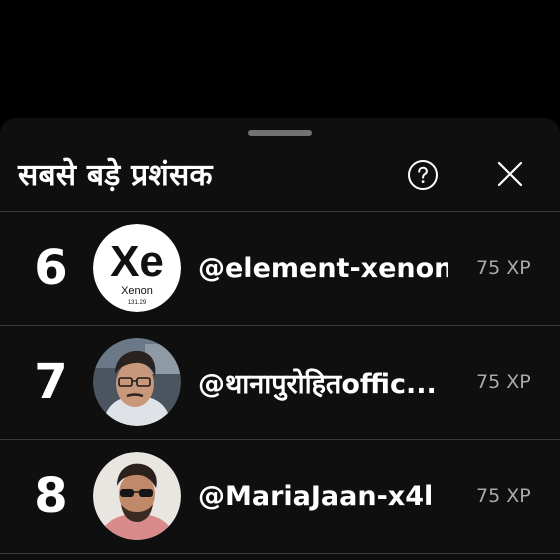 The image size is (560, 560). What do you see at coordinates (137, 261) in the screenshot?
I see `element-symbol: Xe` at bounding box center [137, 261].